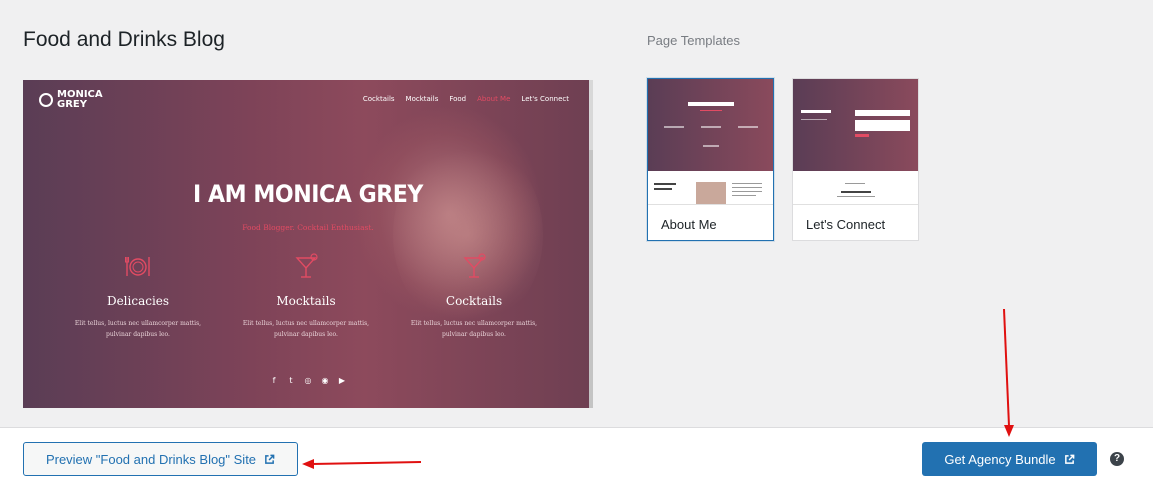  Describe the element at coordinates (291, 380) in the screenshot. I see `twitter-icon: t` at that location.